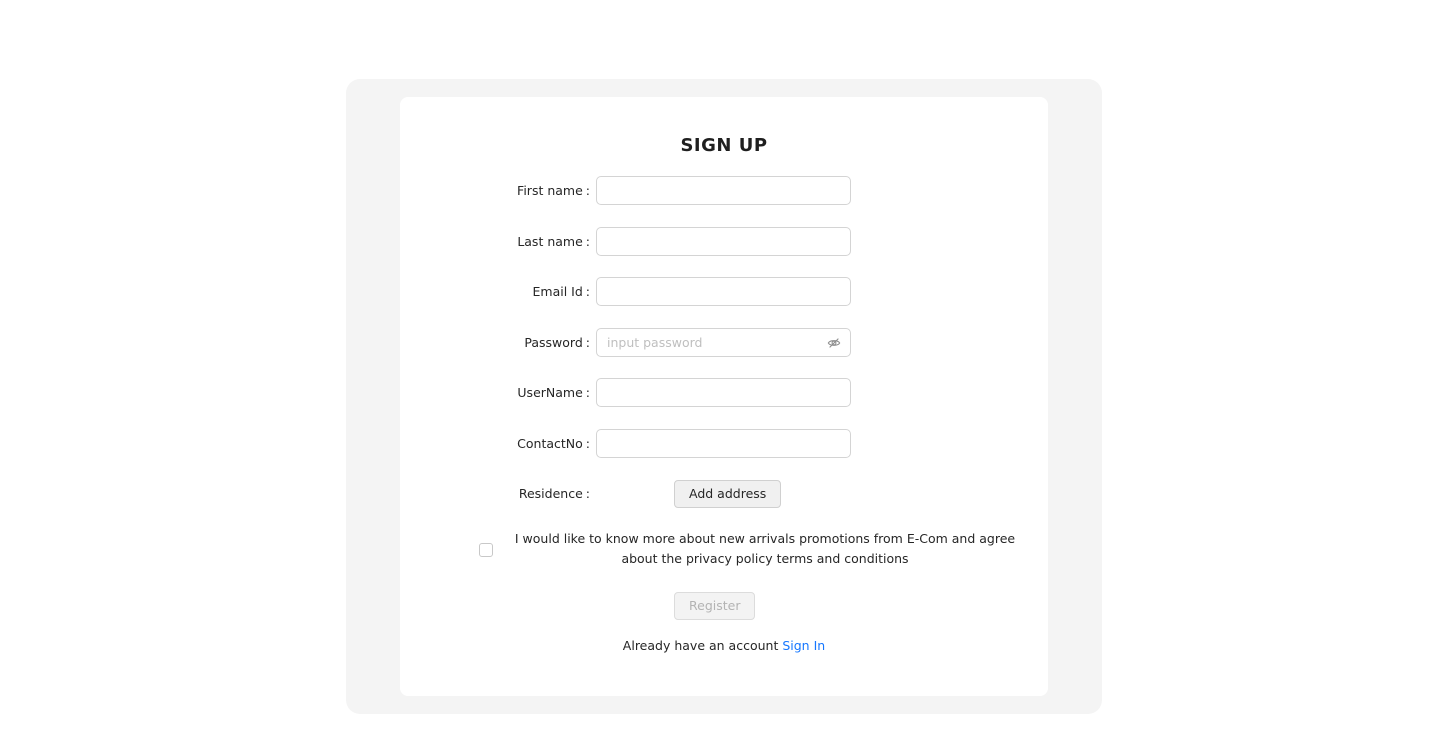  What do you see at coordinates (553, 392) in the screenshot?
I see `username-label: UserName:` at bounding box center [553, 392].